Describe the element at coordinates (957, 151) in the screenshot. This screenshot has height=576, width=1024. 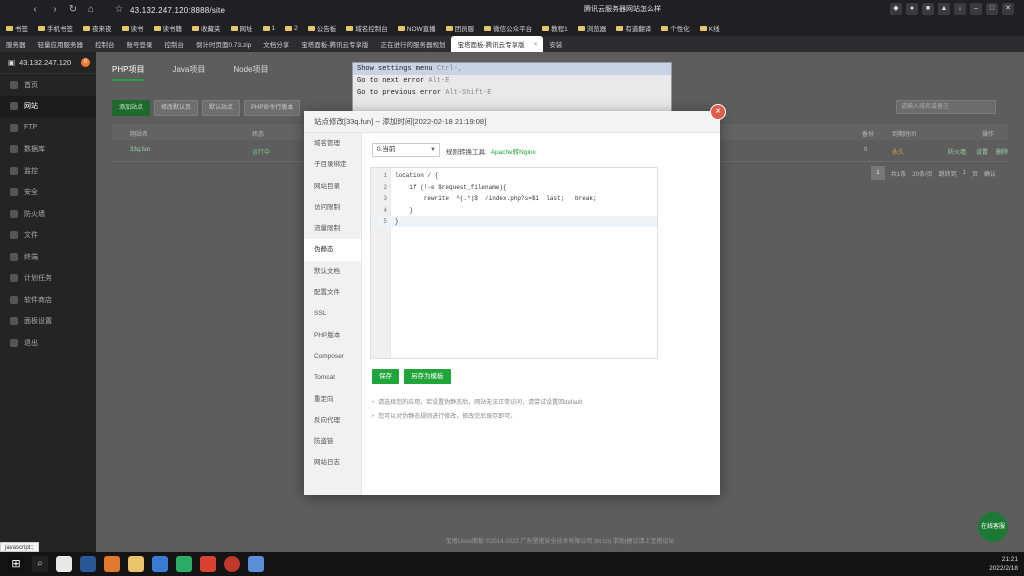
I see `firewall-link: 防火墙` at that location.